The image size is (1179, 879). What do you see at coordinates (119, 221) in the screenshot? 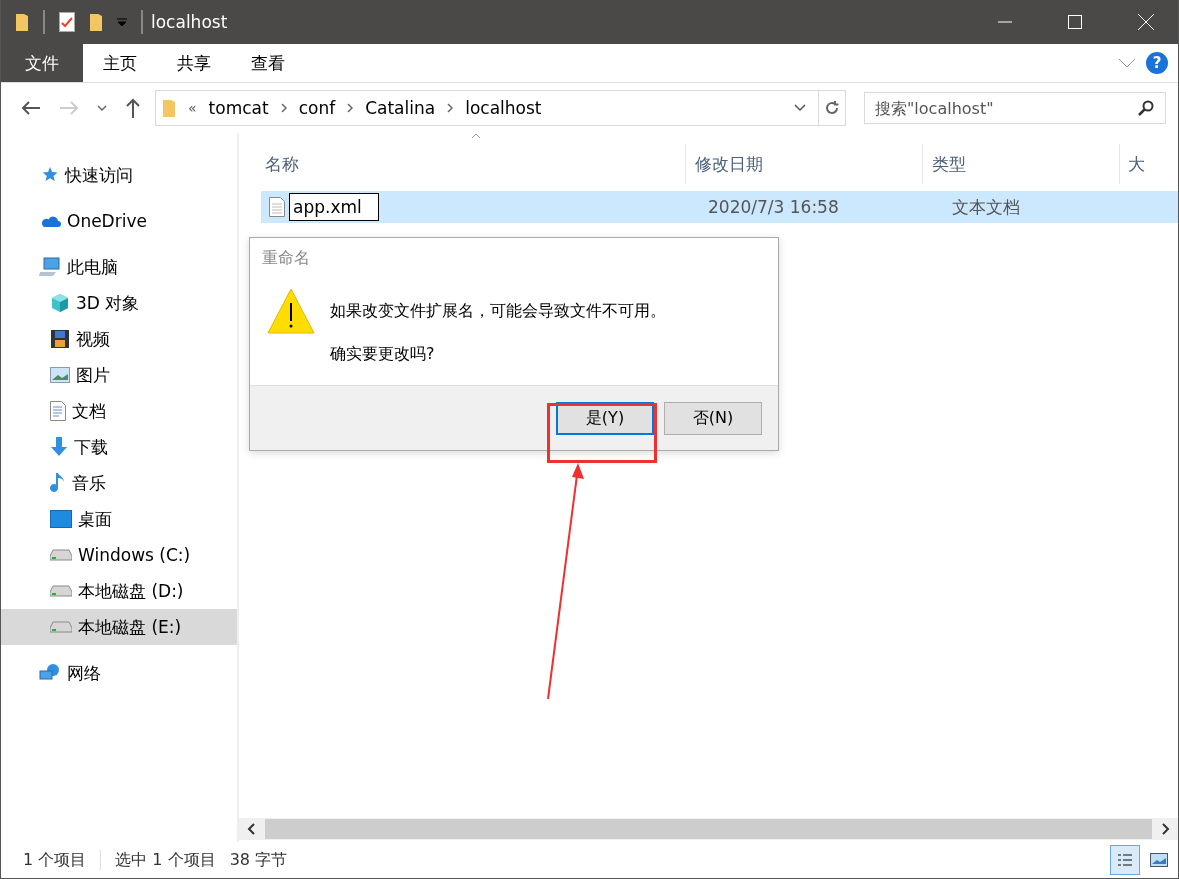
I see `sidebar-item: OneDrive` at bounding box center [119, 221].